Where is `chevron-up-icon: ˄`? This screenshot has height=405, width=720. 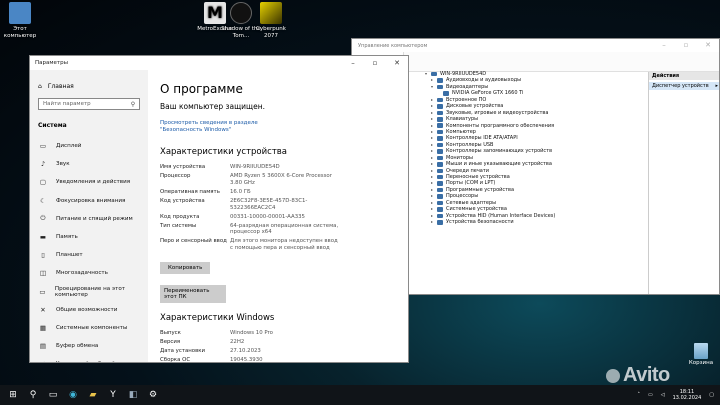
chevron-up-icon: ˄ is located at coordinates (639, 395).